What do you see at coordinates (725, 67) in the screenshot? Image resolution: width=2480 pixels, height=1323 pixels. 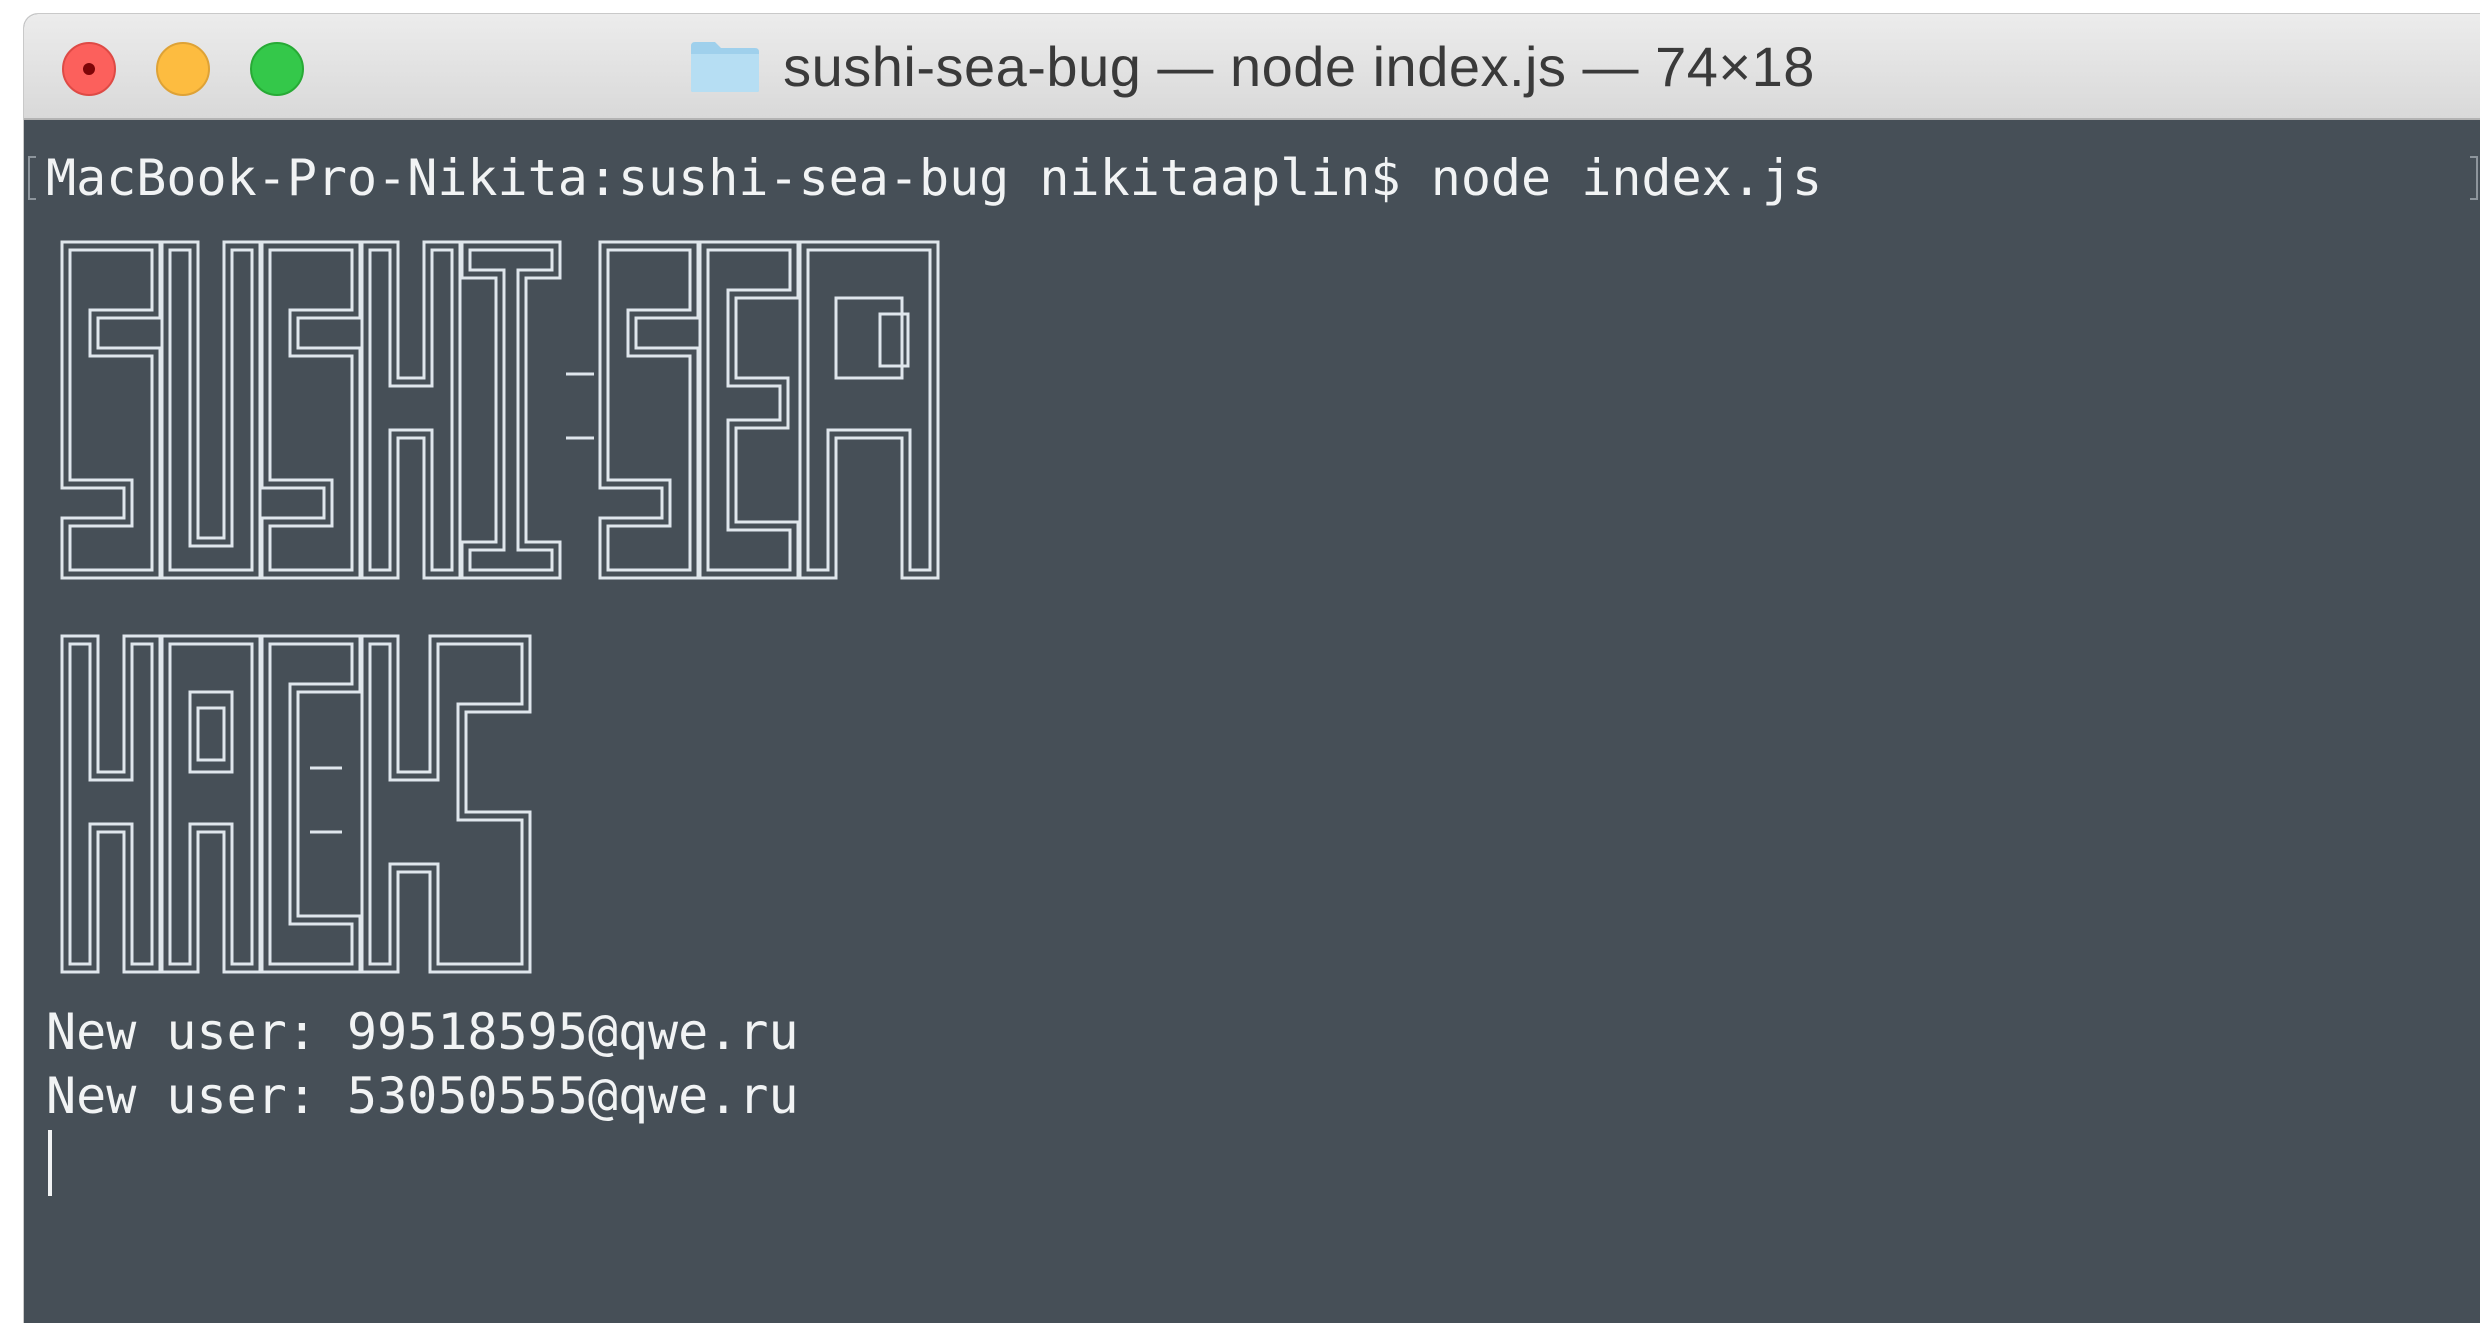 I see `folder-icon` at bounding box center [725, 67].